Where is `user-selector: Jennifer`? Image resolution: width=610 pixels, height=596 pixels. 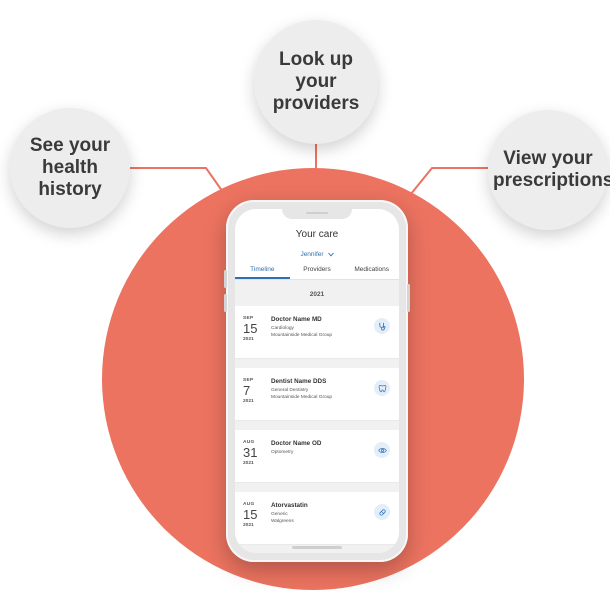 user-selector: Jennifer is located at coordinates (317, 254).